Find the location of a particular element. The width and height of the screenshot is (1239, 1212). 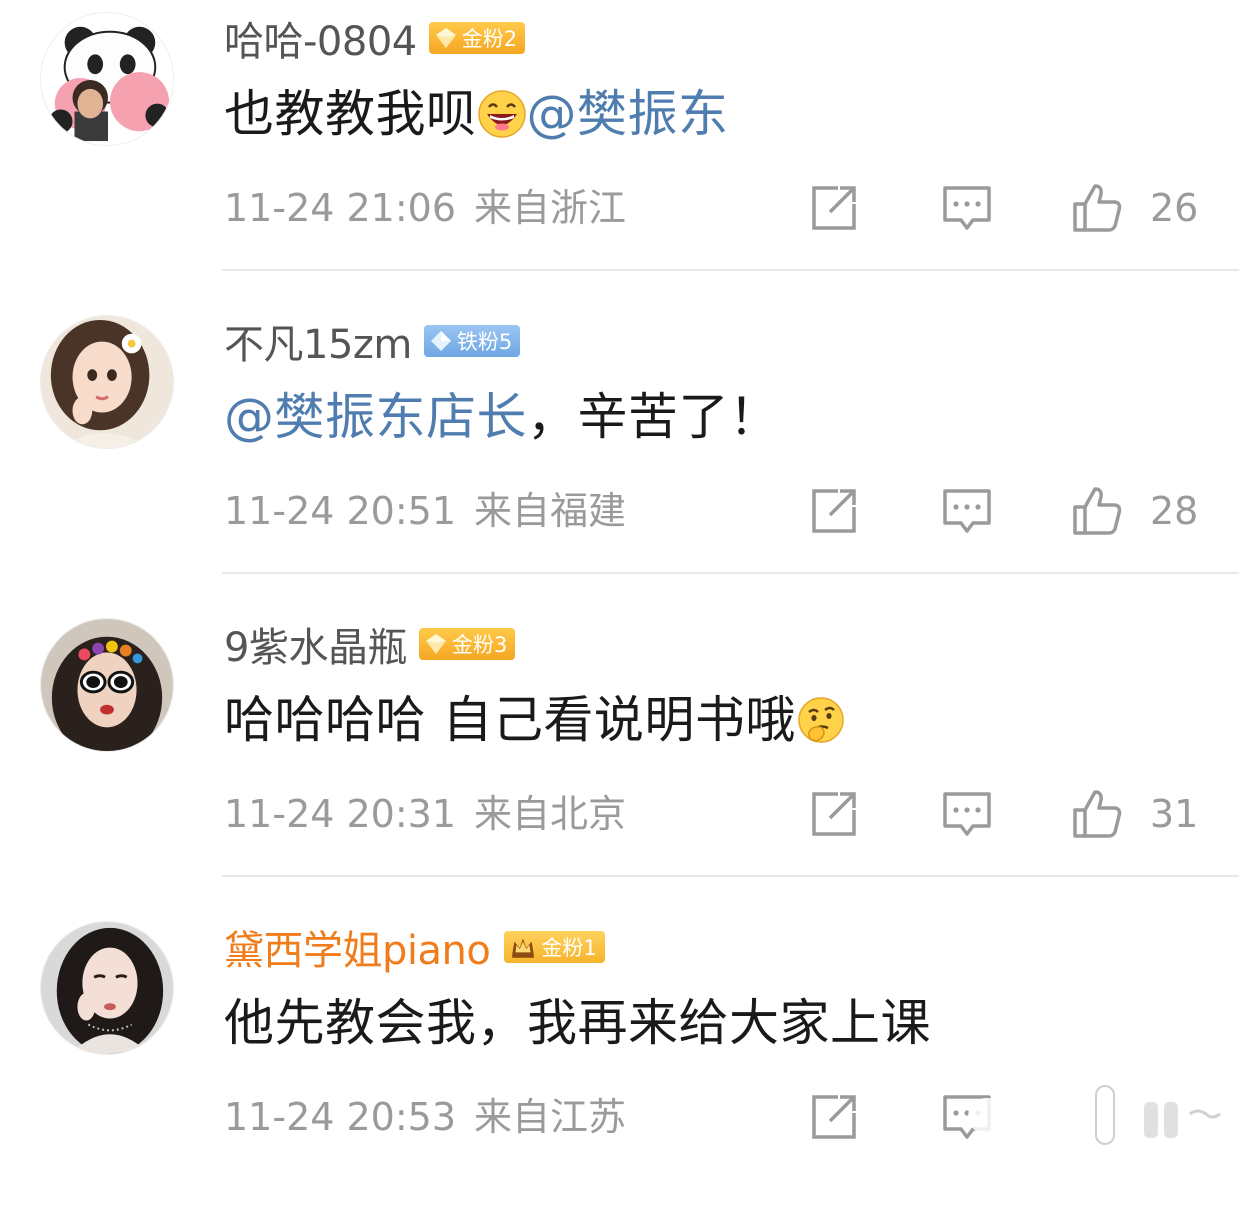

location: 来自浙江 is located at coordinates (550, 208).